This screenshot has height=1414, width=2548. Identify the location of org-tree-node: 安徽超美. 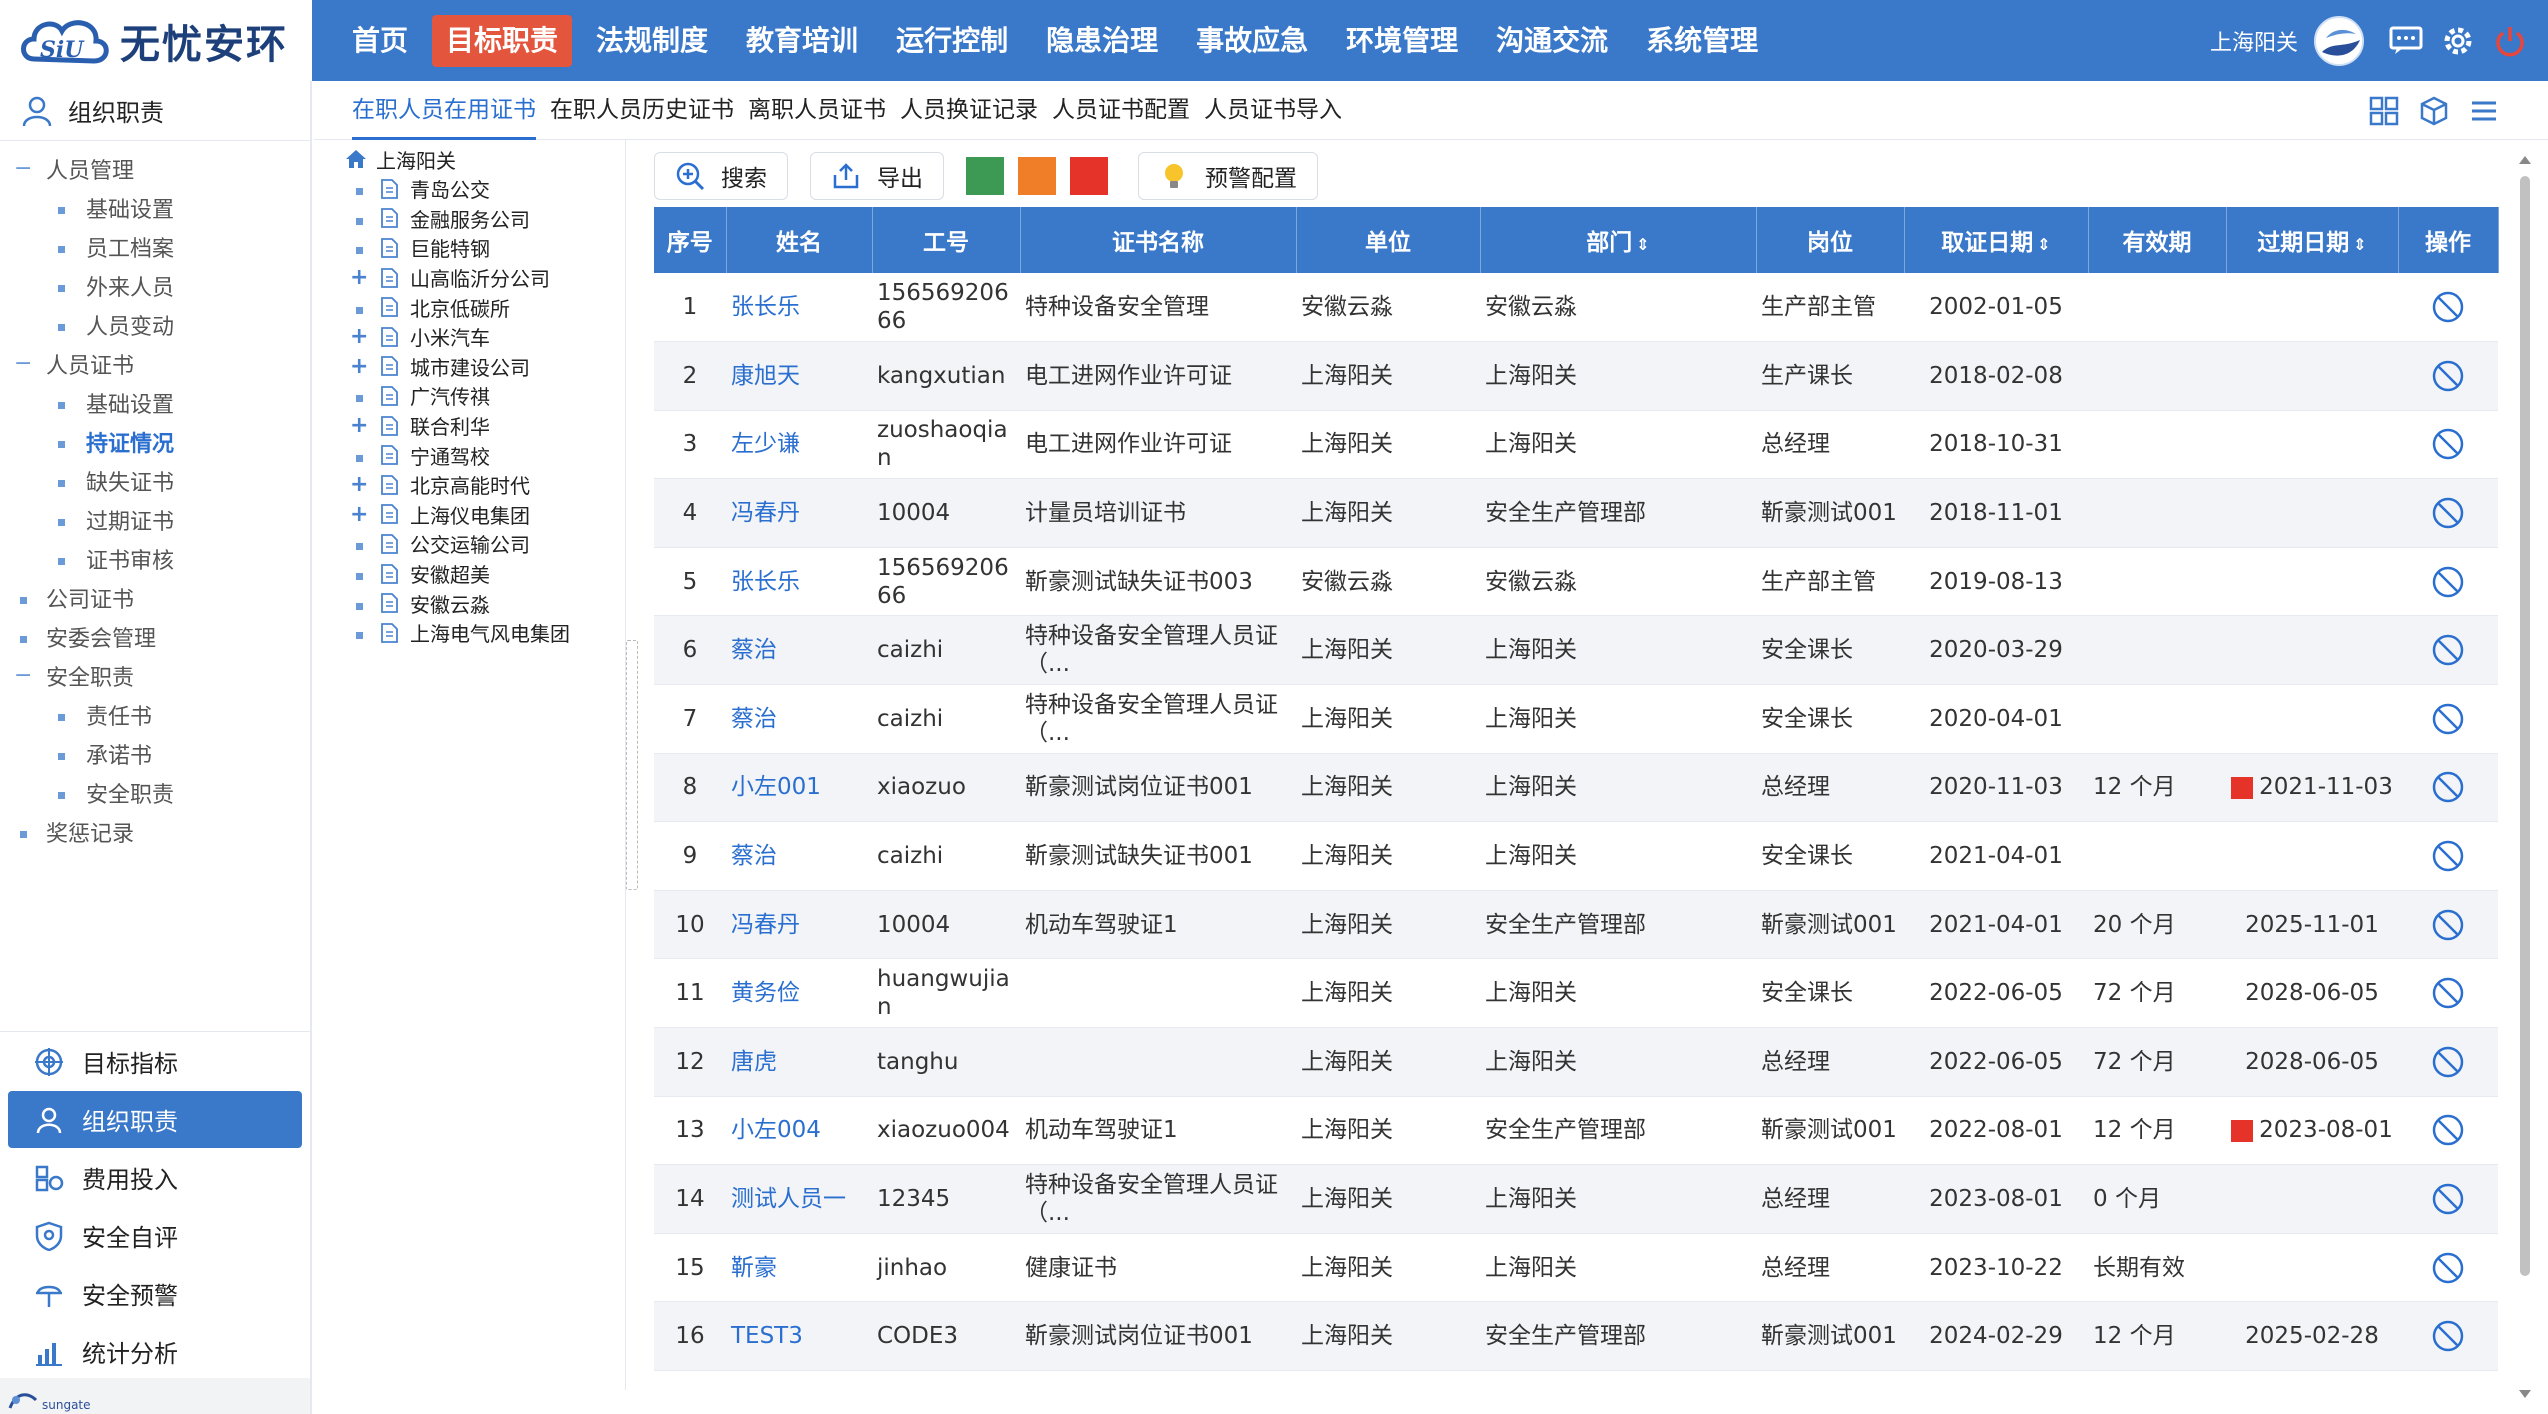
(469, 574).